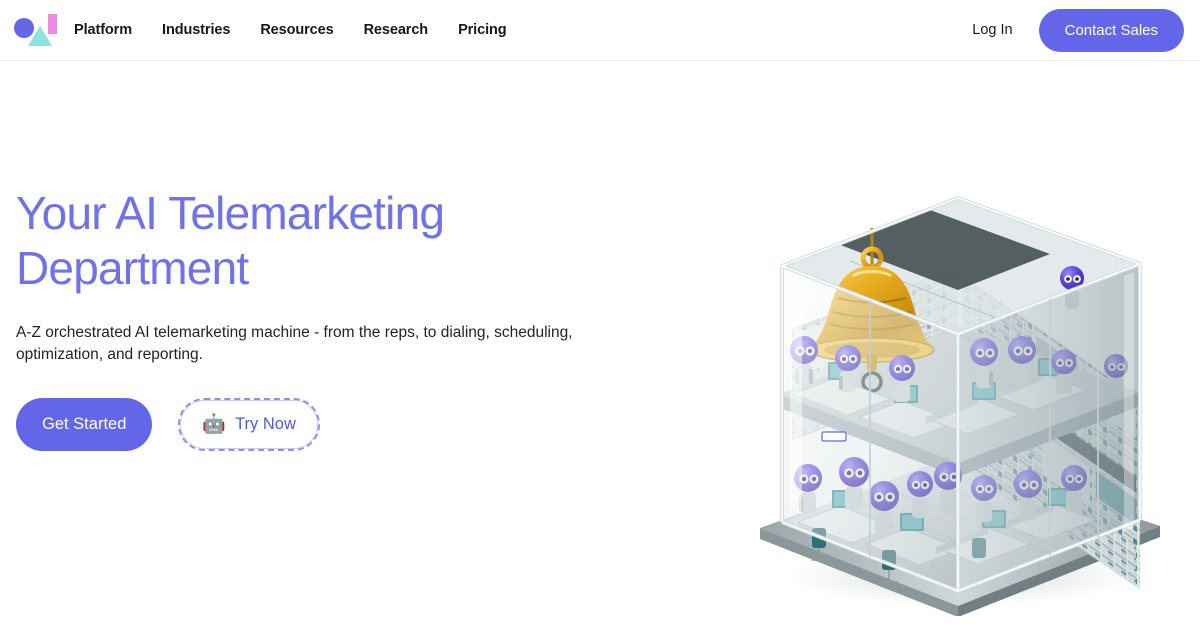  What do you see at coordinates (52, 24) in the screenshot?
I see `logo-rectangle-icon` at bounding box center [52, 24].